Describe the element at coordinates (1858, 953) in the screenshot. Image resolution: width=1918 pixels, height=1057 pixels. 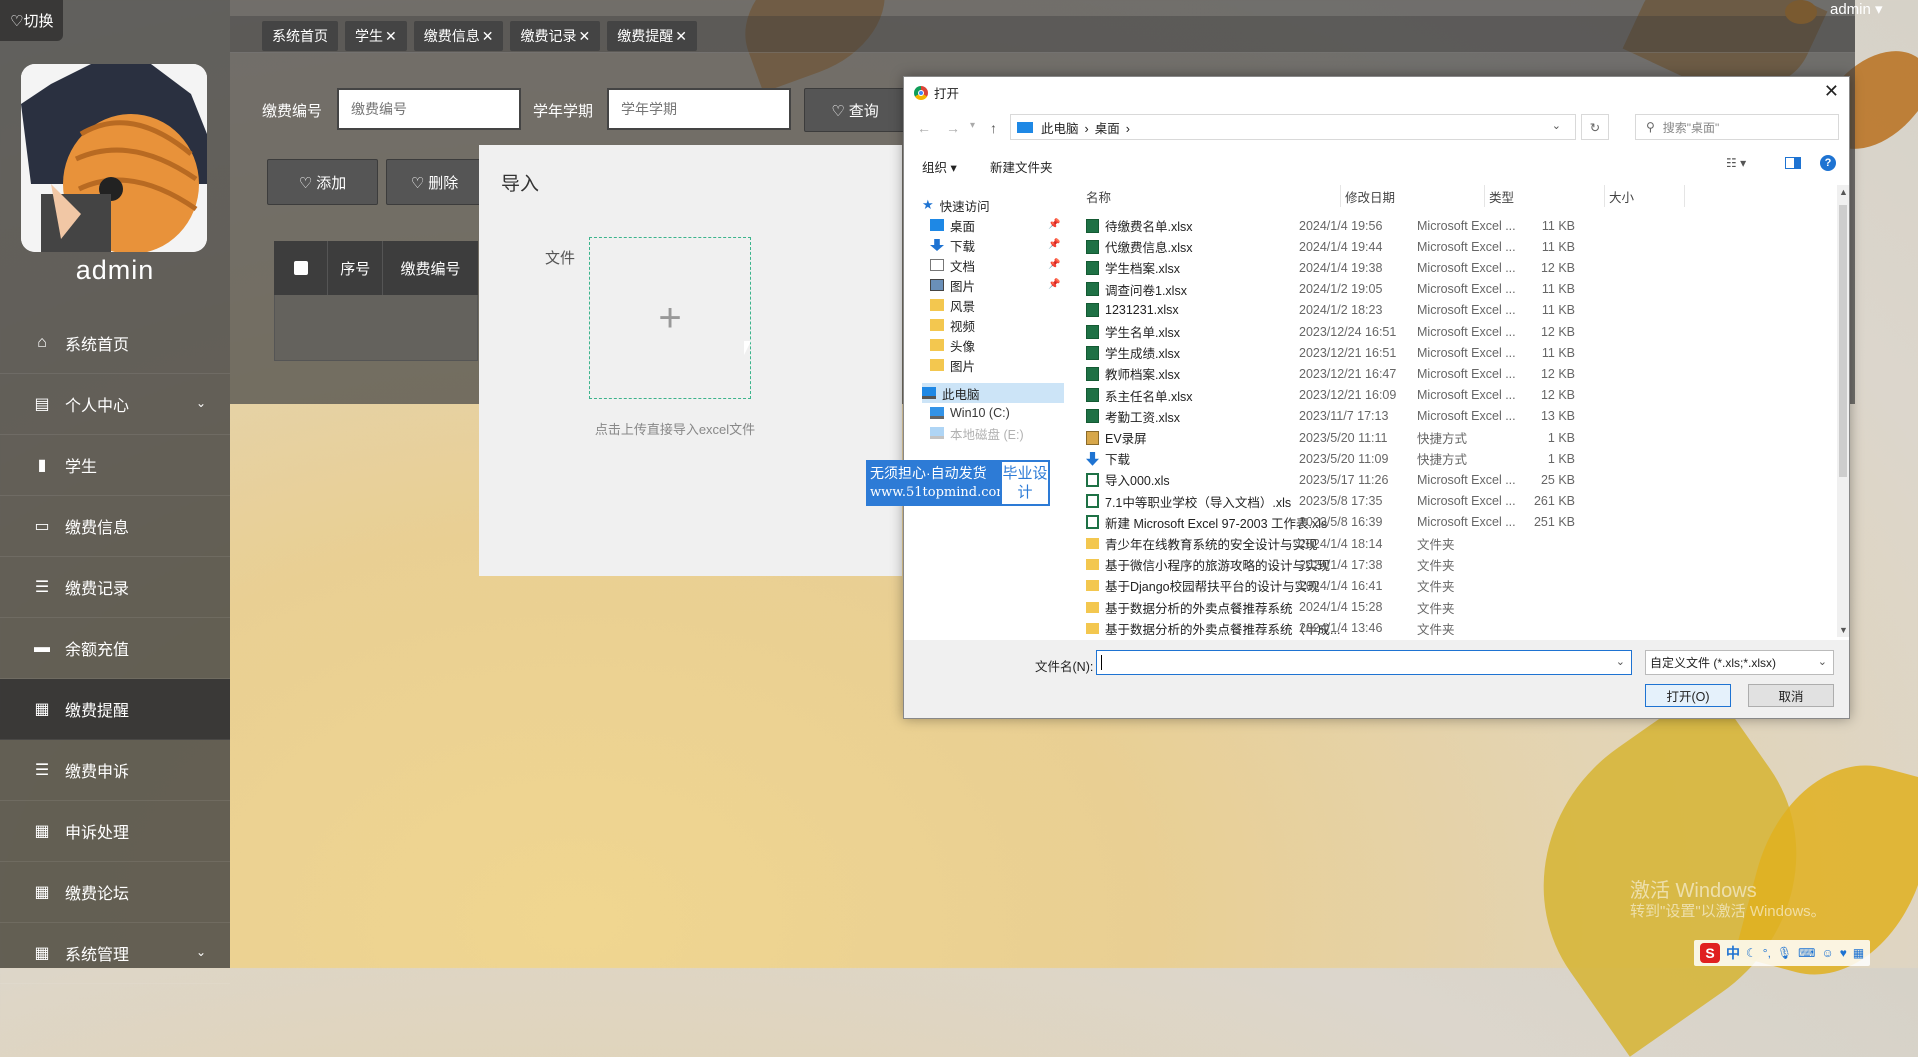
I see `menu-grid-icon: ▦` at that location.